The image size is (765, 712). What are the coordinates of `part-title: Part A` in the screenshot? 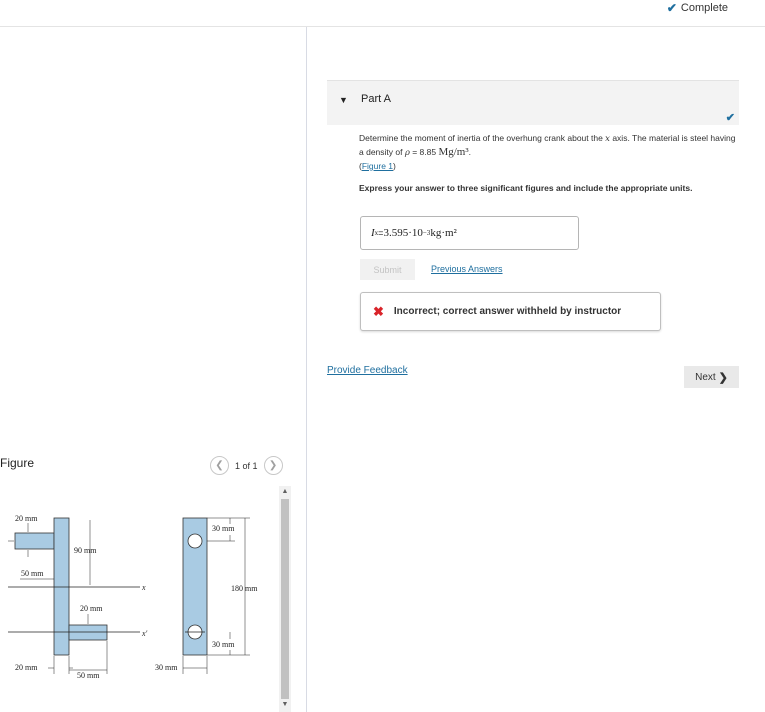 It's located at (376, 99).